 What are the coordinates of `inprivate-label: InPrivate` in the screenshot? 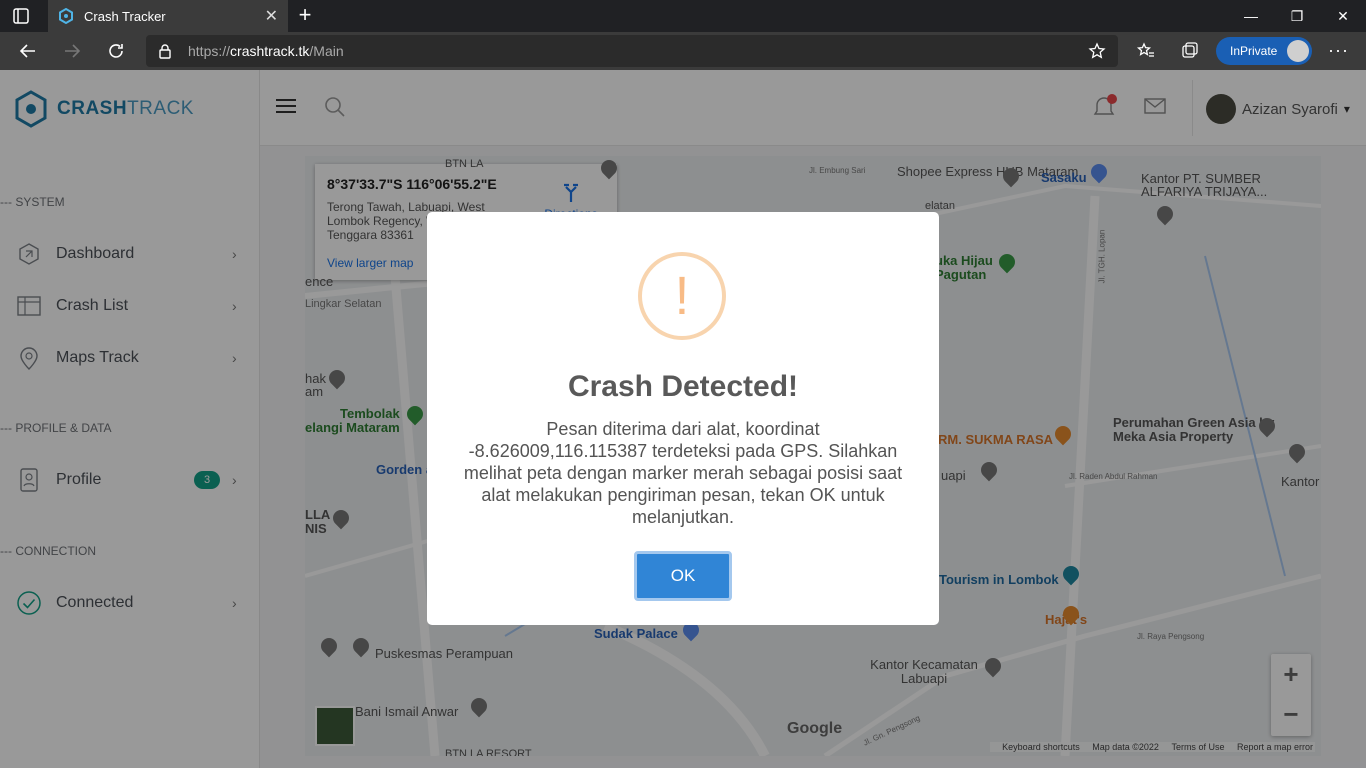 It's located at (1254, 51).